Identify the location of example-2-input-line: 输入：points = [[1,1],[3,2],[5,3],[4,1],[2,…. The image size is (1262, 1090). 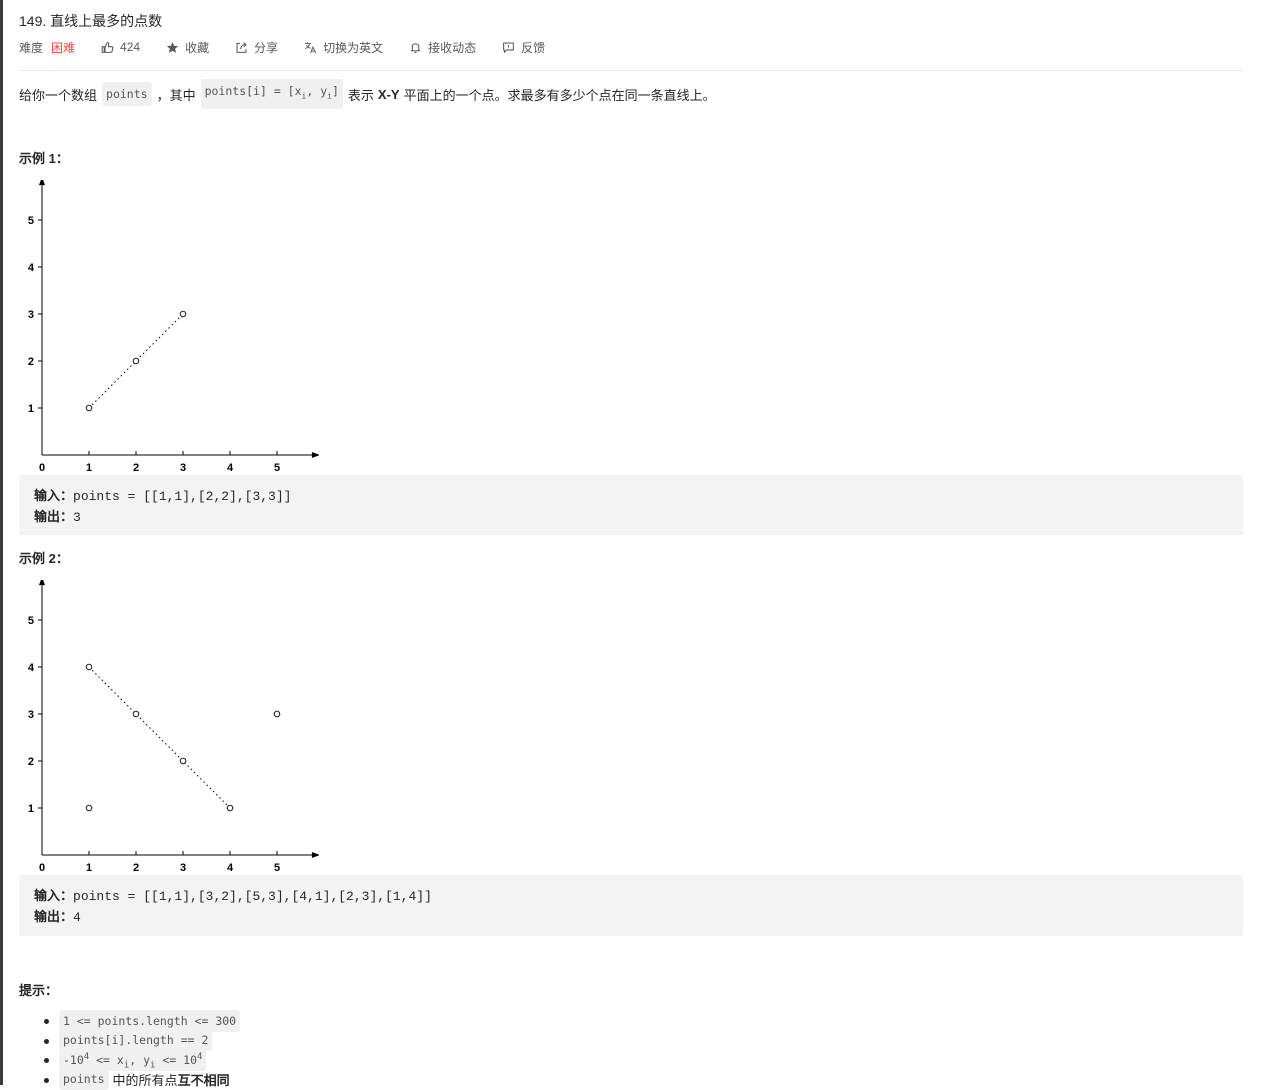
(233, 894).